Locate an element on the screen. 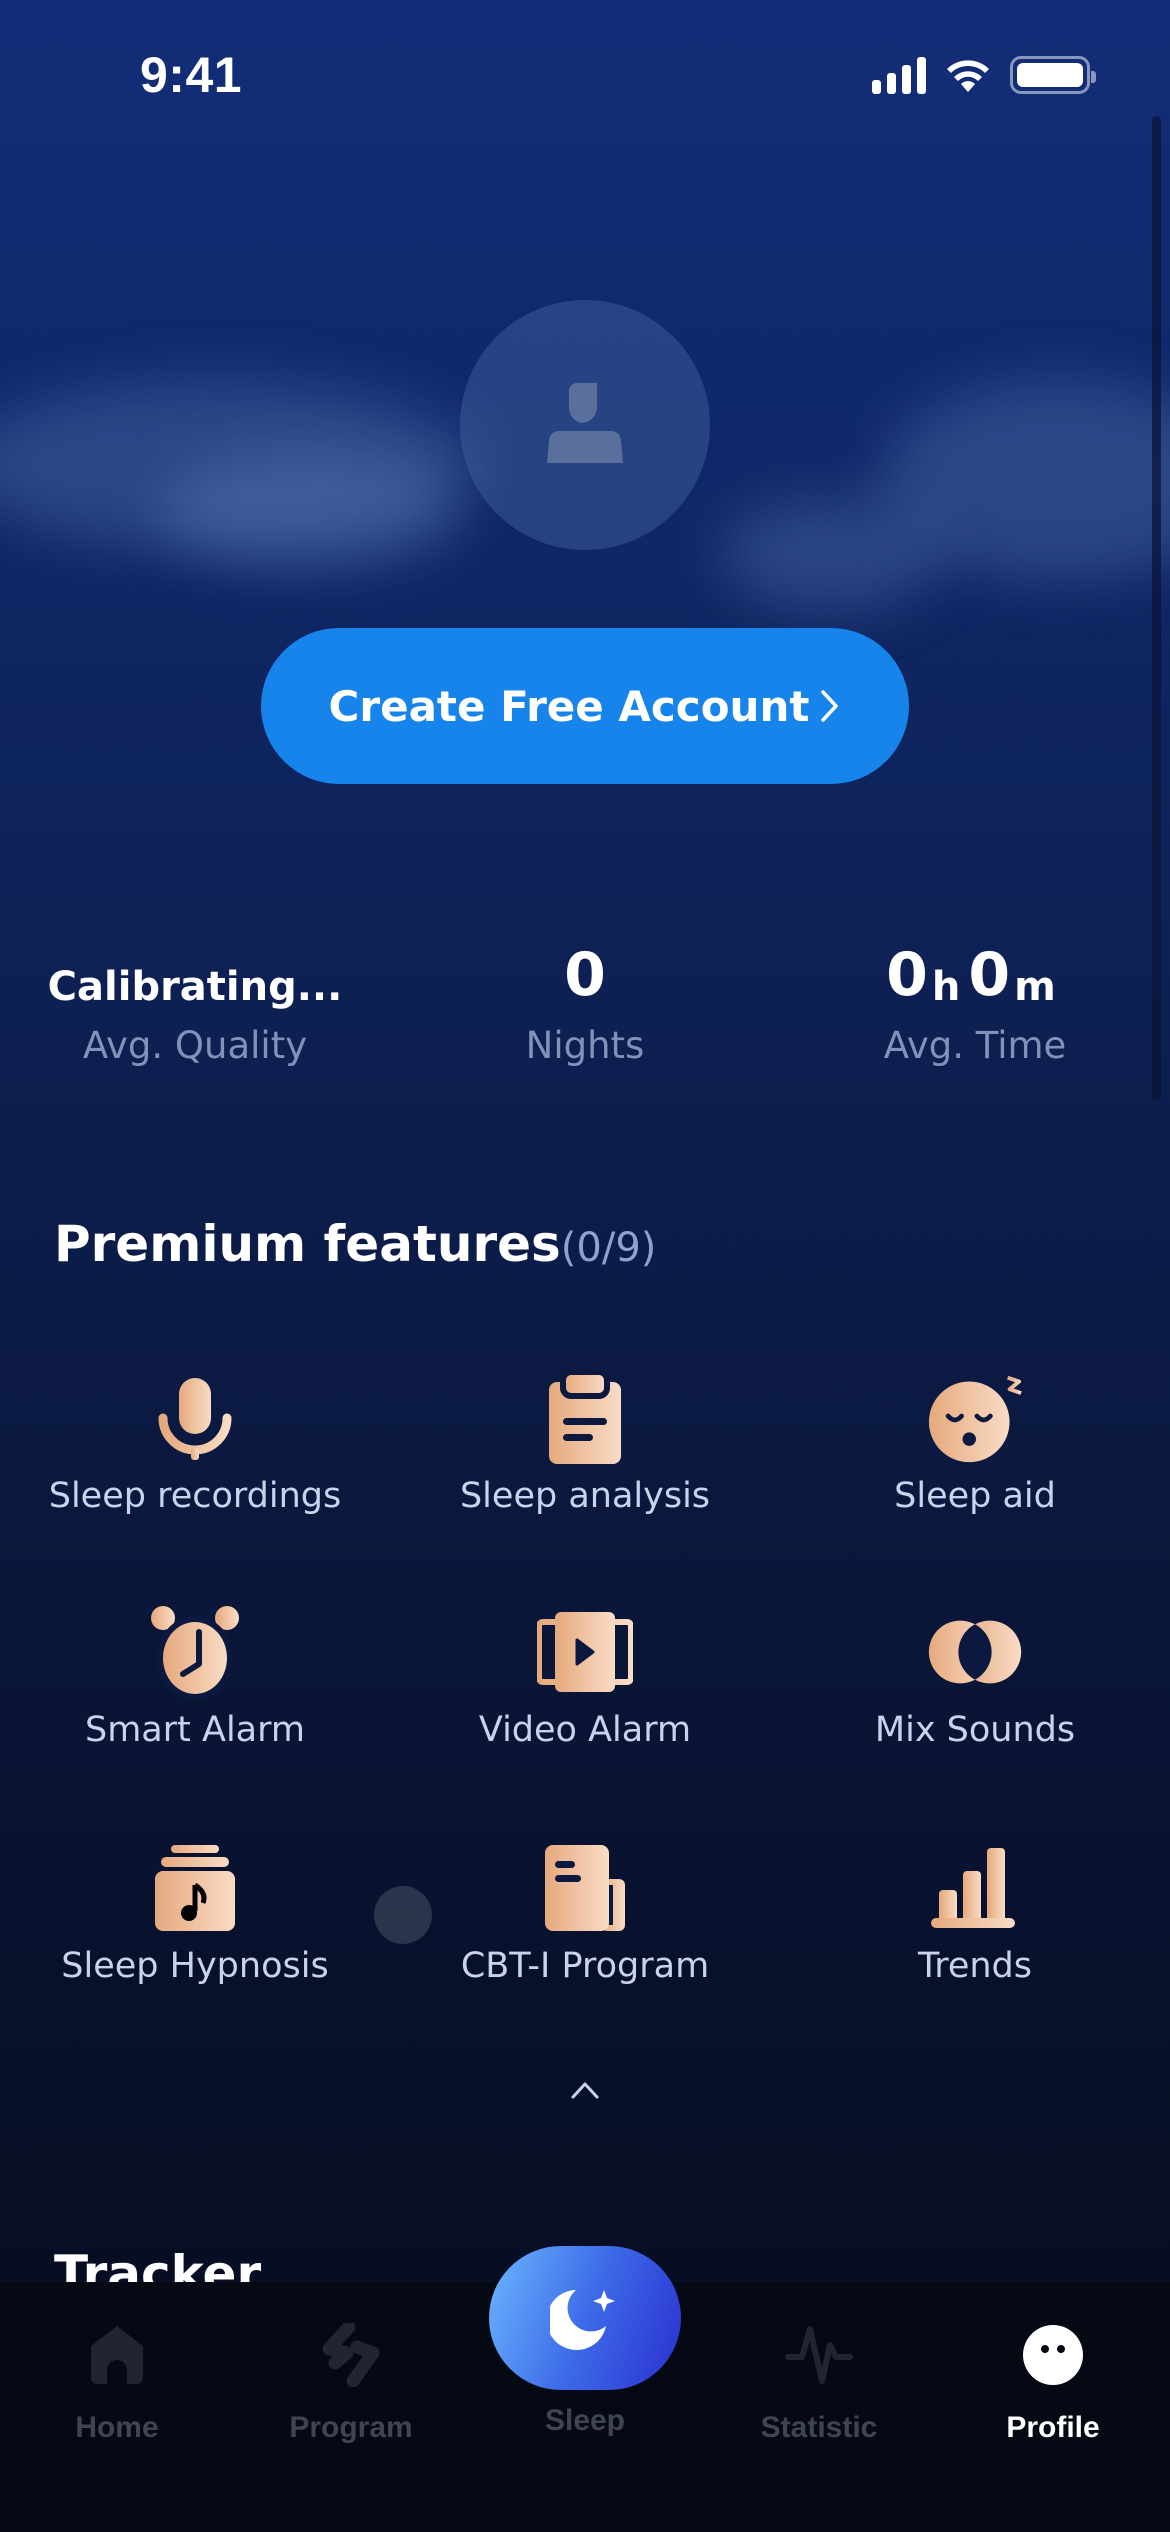 The height and width of the screenshot is (2532, 1170). feature-label: Sleep recordings is located at coordinates (195, 1496).